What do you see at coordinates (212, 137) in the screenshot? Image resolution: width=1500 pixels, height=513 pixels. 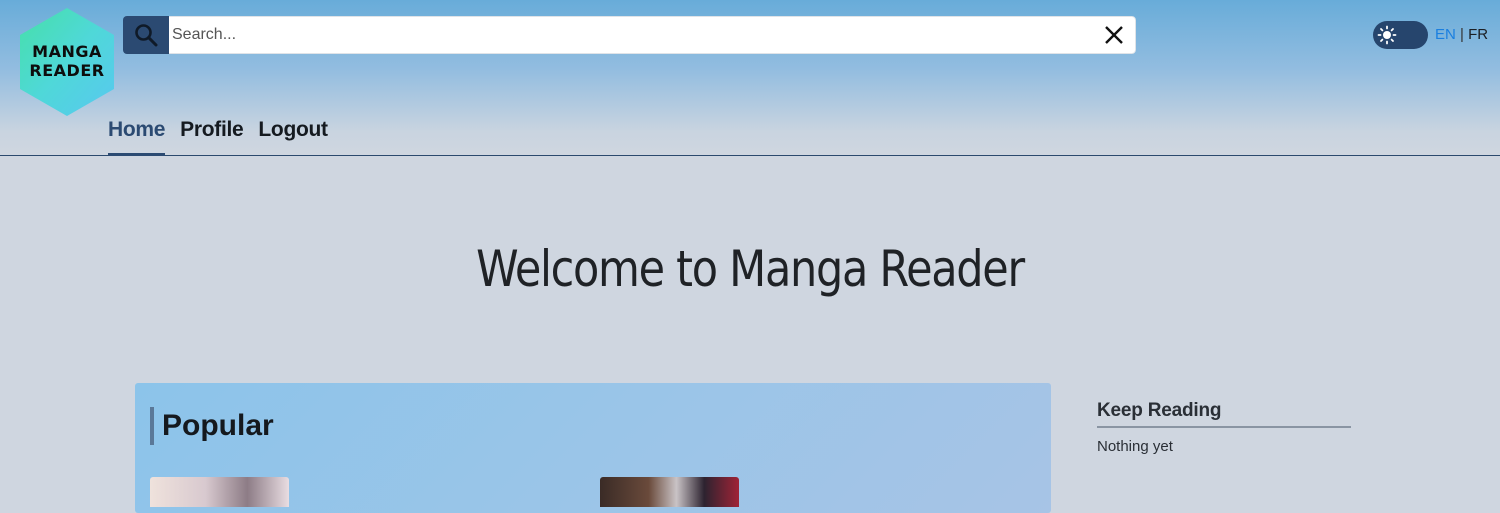 I see `nav-profile-link: Profile` at bounding box center [212, 137].